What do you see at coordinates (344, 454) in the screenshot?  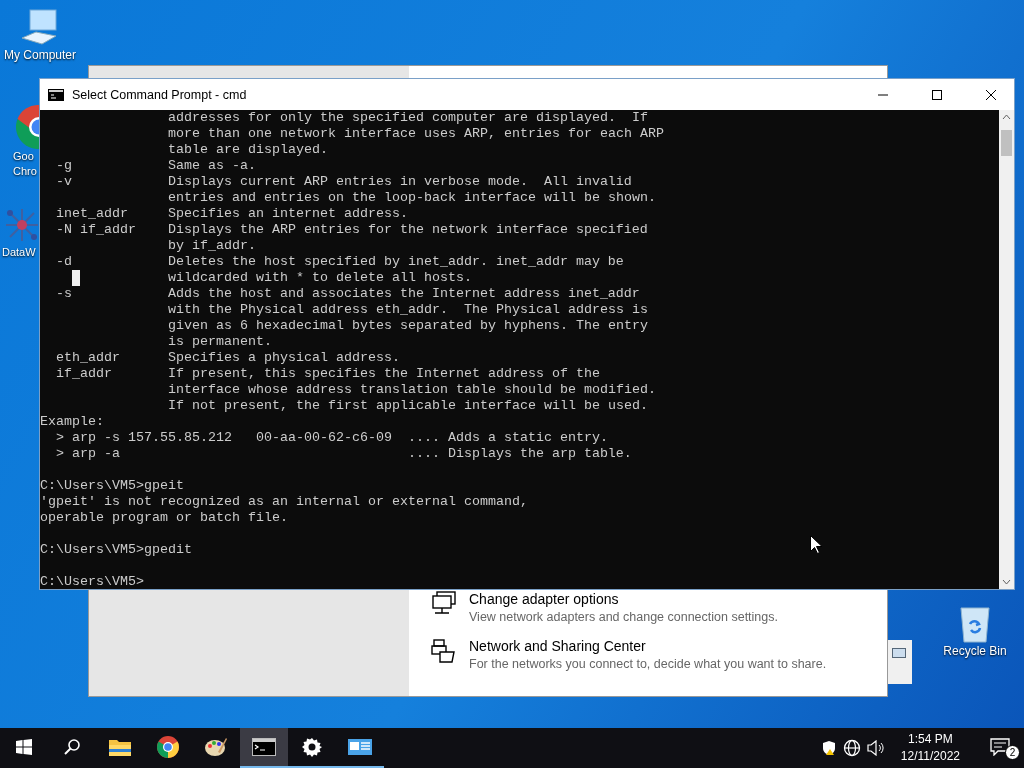 I see `console-line: > arp -a .... Displays the arp table.` at bounding box center [344, 454].